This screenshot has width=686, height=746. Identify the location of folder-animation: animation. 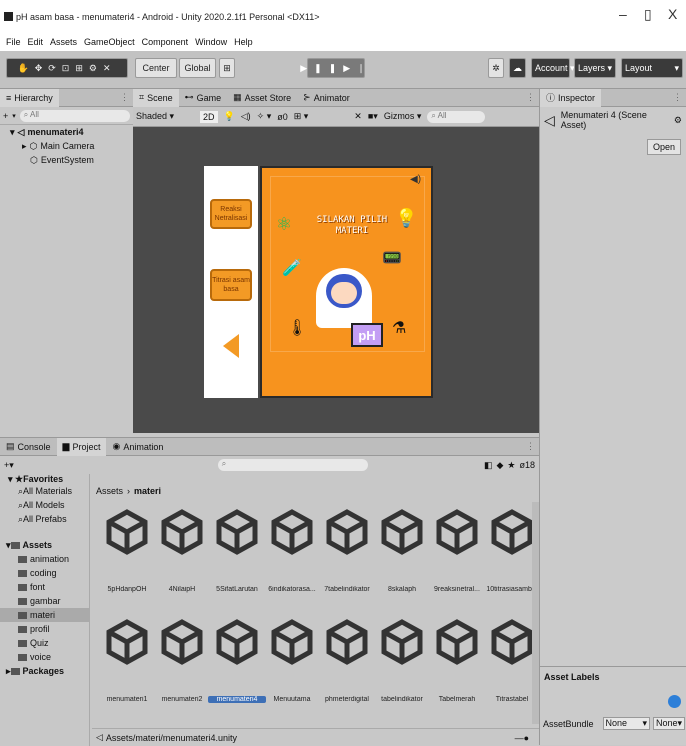
(44, 559).